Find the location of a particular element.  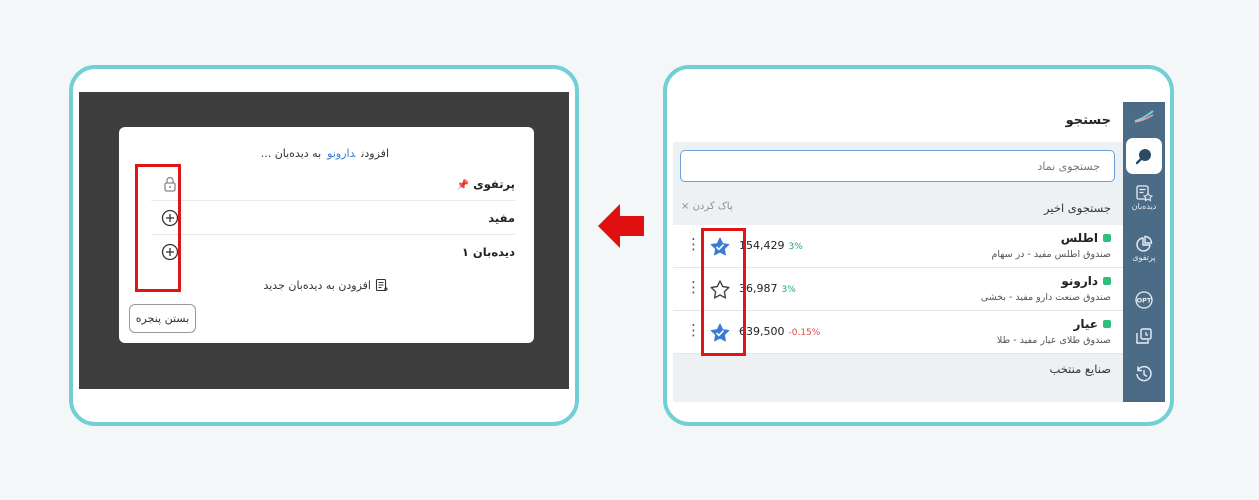

sidebar-item-portfolio: پرتفوی is located at coordinates (1144, 248).